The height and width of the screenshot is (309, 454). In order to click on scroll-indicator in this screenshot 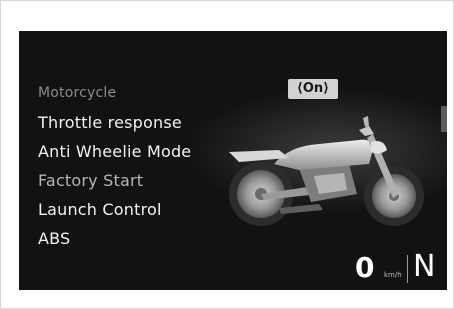, I will do `click(444, 119)`.